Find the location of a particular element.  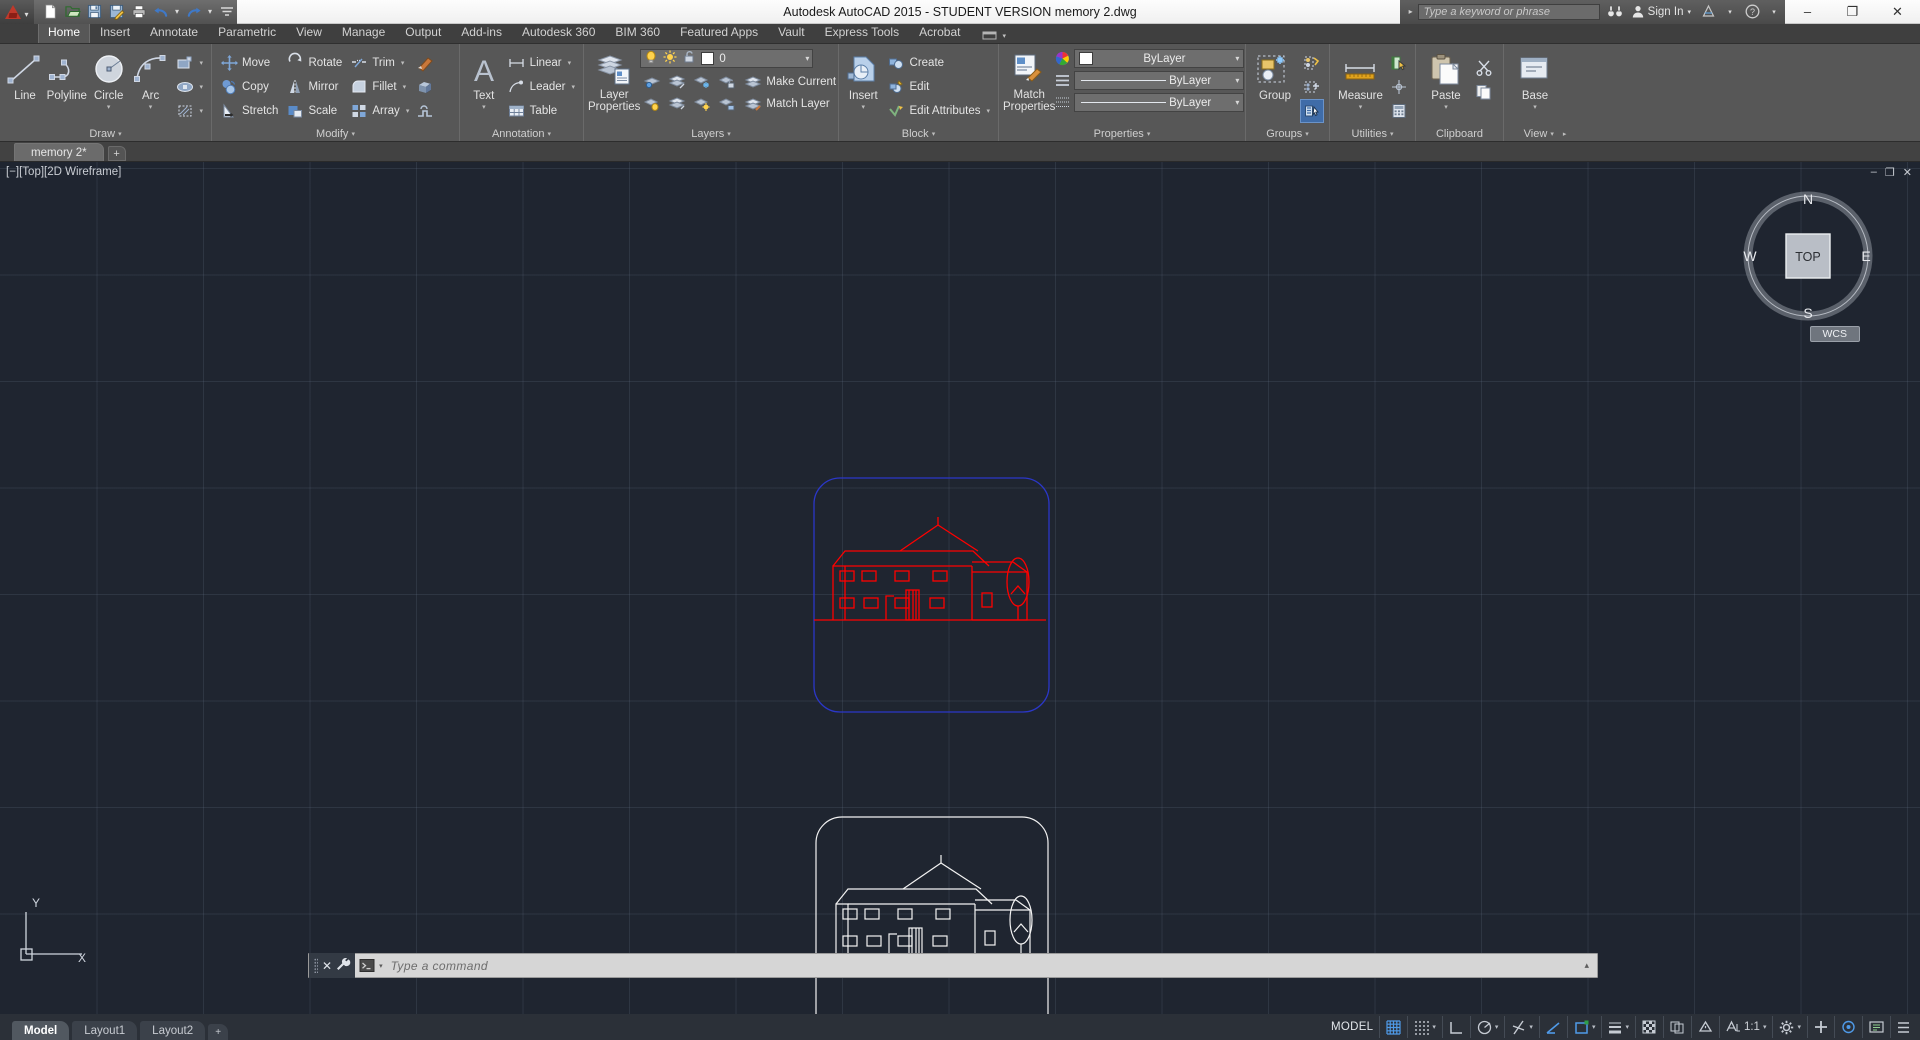

new-layout-button: + is located at coordinates (218, 1032).